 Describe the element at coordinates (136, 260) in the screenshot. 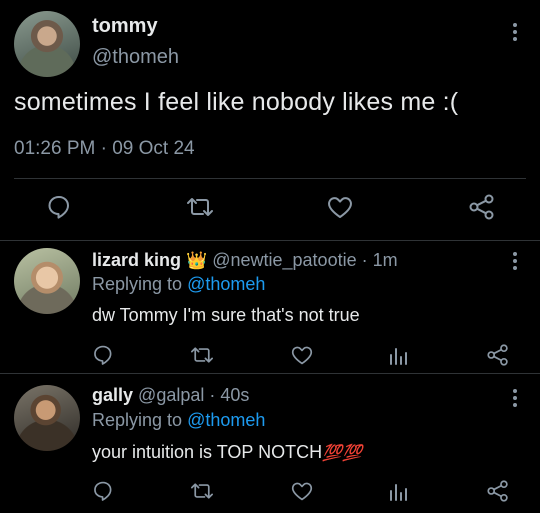

I see `display-name: lizard king` at that location.